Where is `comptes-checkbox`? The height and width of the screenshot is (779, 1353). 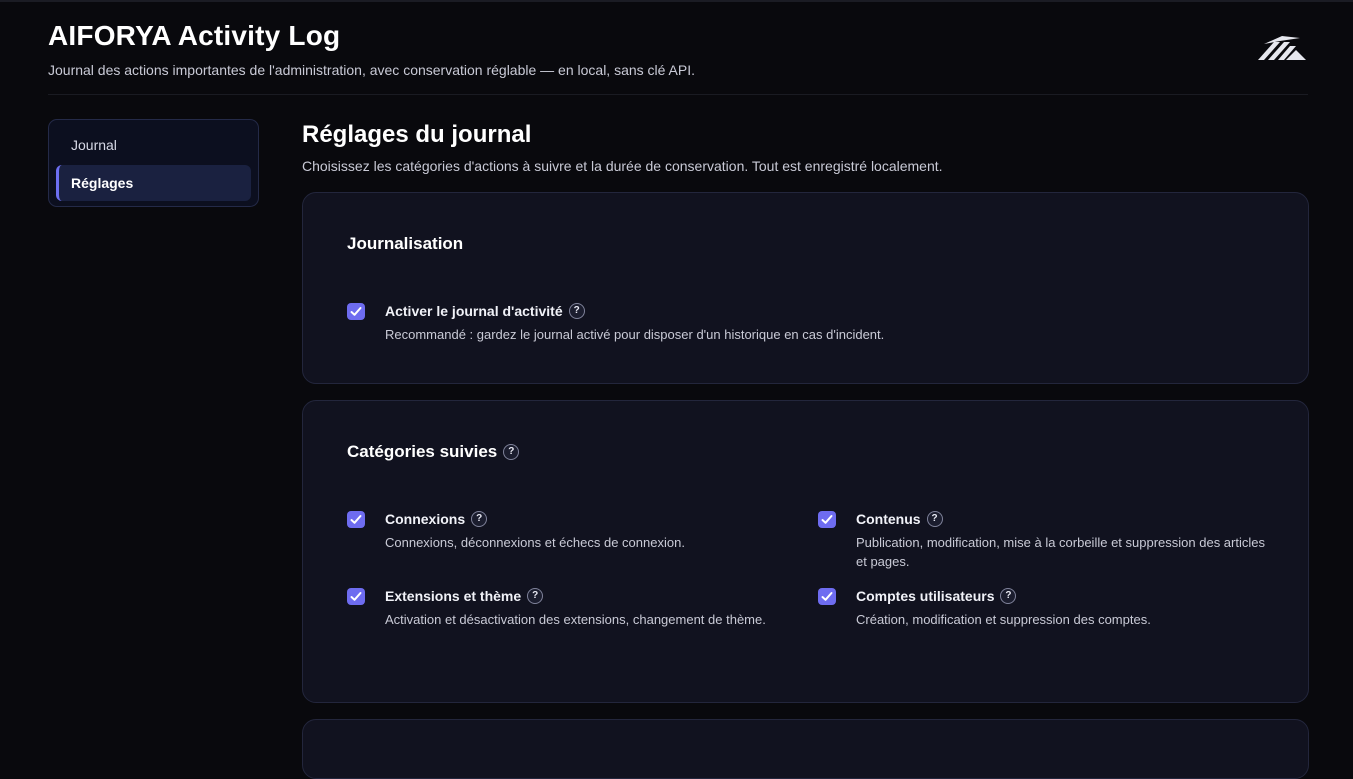 comptes-checkbox is located at coordinates (827, 596).